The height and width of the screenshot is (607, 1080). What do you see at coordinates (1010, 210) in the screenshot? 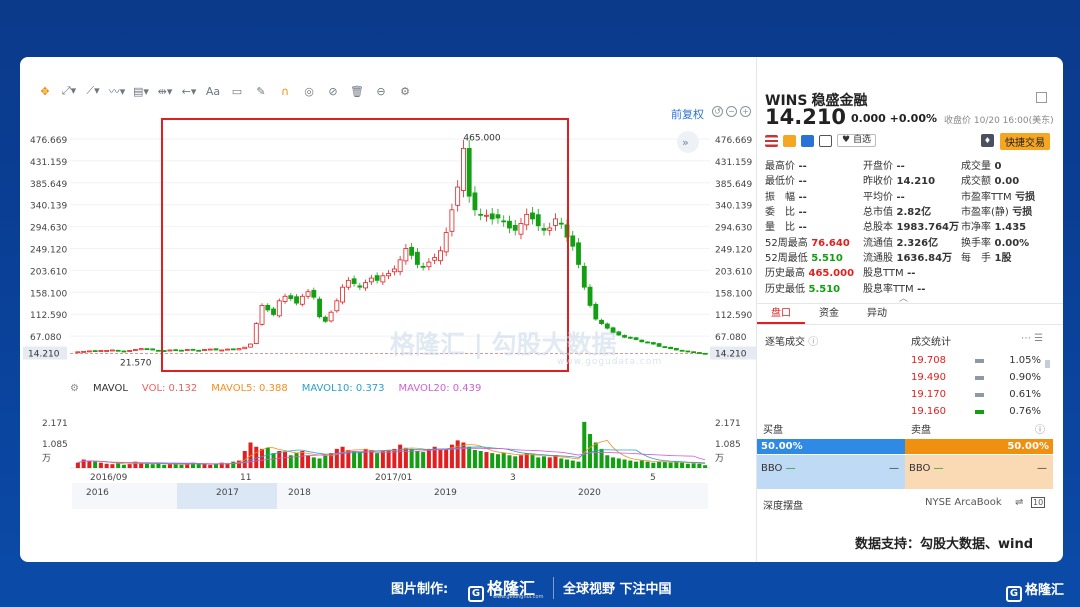
I see `quote-cell: 市盈率(静) 亏损` at bounding box center [1010, 210].